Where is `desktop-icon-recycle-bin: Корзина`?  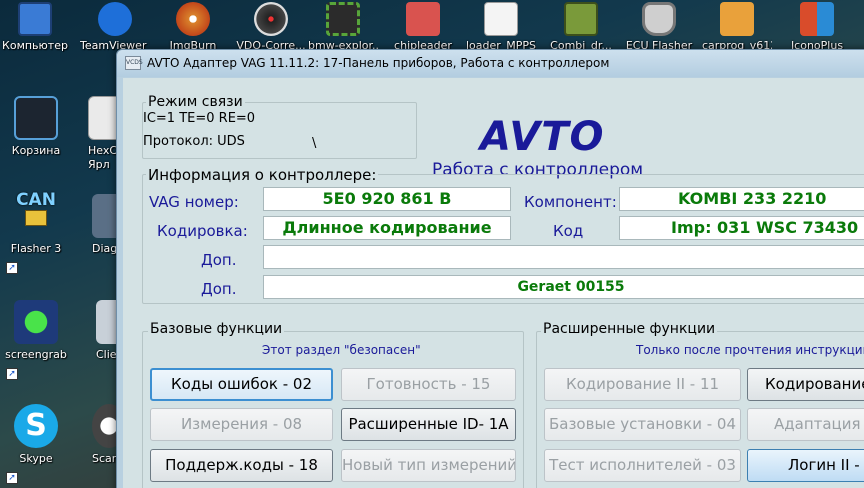
desktop-icon-recycle-bin: Корзина is located at coordinates (36, 136).